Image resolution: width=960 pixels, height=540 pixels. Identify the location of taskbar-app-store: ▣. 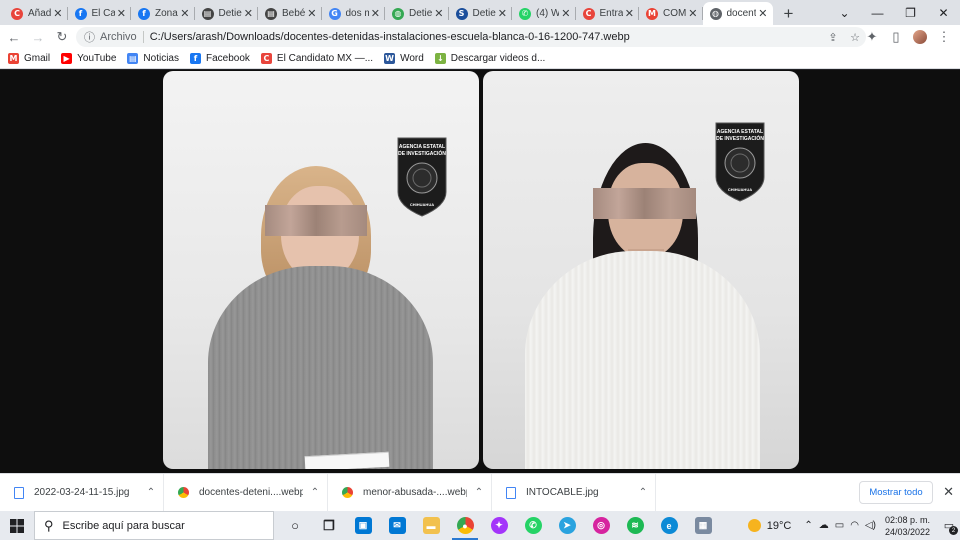
(363, 525).